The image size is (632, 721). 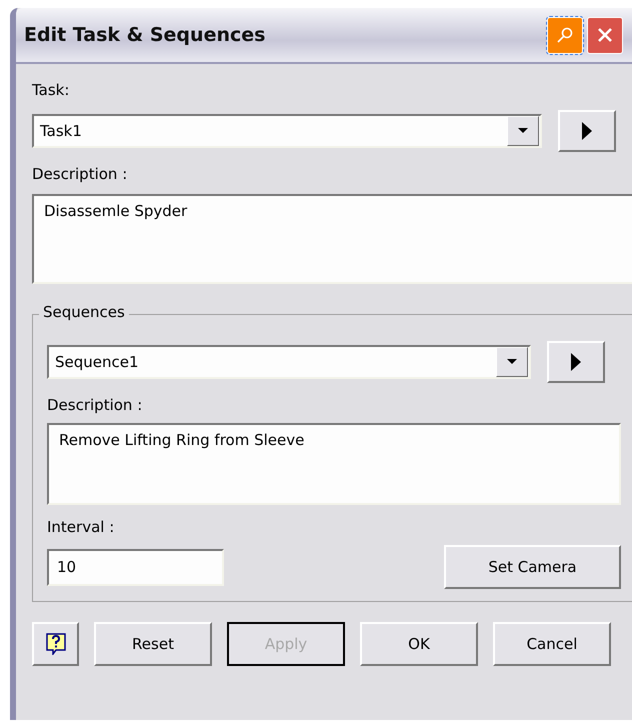 I want to click on field-label: Task:, so click(x=51, y=90).